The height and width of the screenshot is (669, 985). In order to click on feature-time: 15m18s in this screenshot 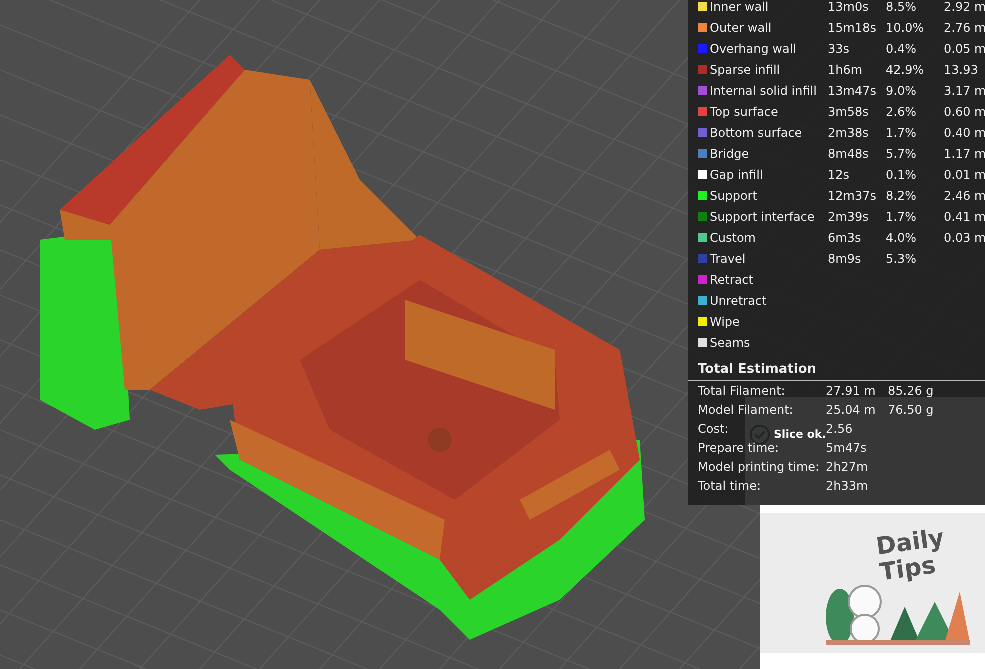, I will do `click(852, 27)`.